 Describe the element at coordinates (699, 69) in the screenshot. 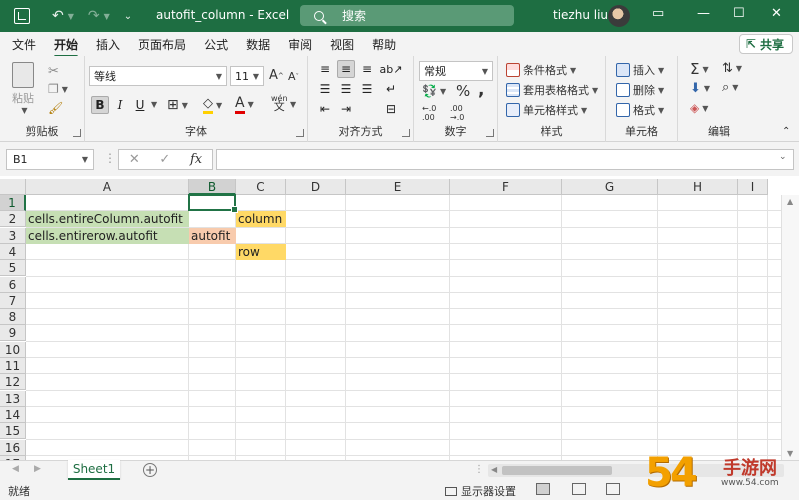

I see `autosum-icon: Σ ▼` at that location.